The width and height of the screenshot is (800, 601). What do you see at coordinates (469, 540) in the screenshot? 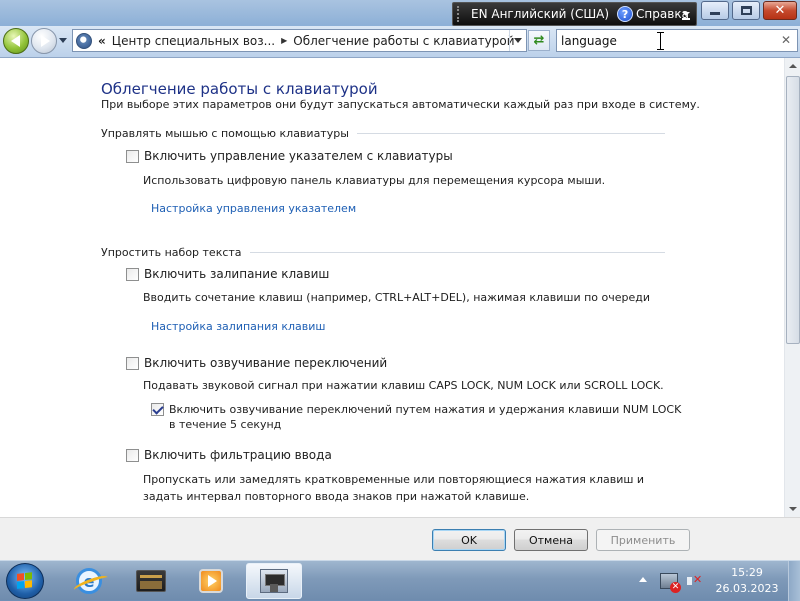
I see `ok-button: OK` at bounding box center [469, 540].